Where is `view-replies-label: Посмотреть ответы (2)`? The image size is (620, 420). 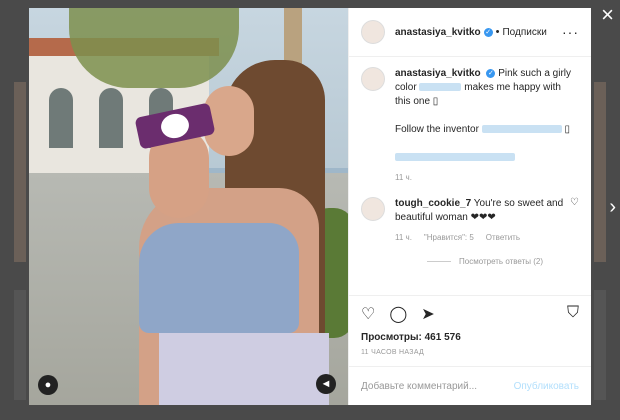
view-replies-label: Посмотреть ответы (2) is located at coordinates (501, 261).